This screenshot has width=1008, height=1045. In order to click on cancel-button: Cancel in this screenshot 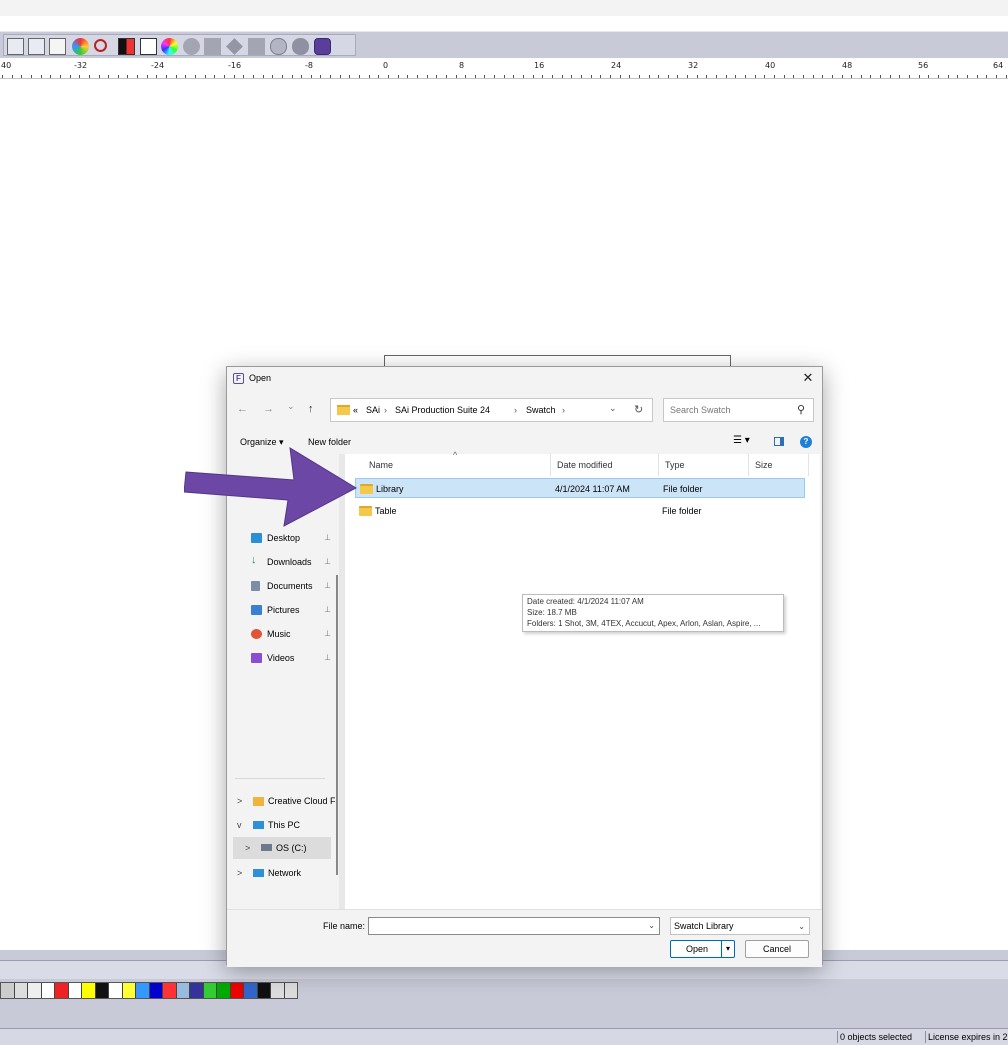, I will do `click(777, 949)`.